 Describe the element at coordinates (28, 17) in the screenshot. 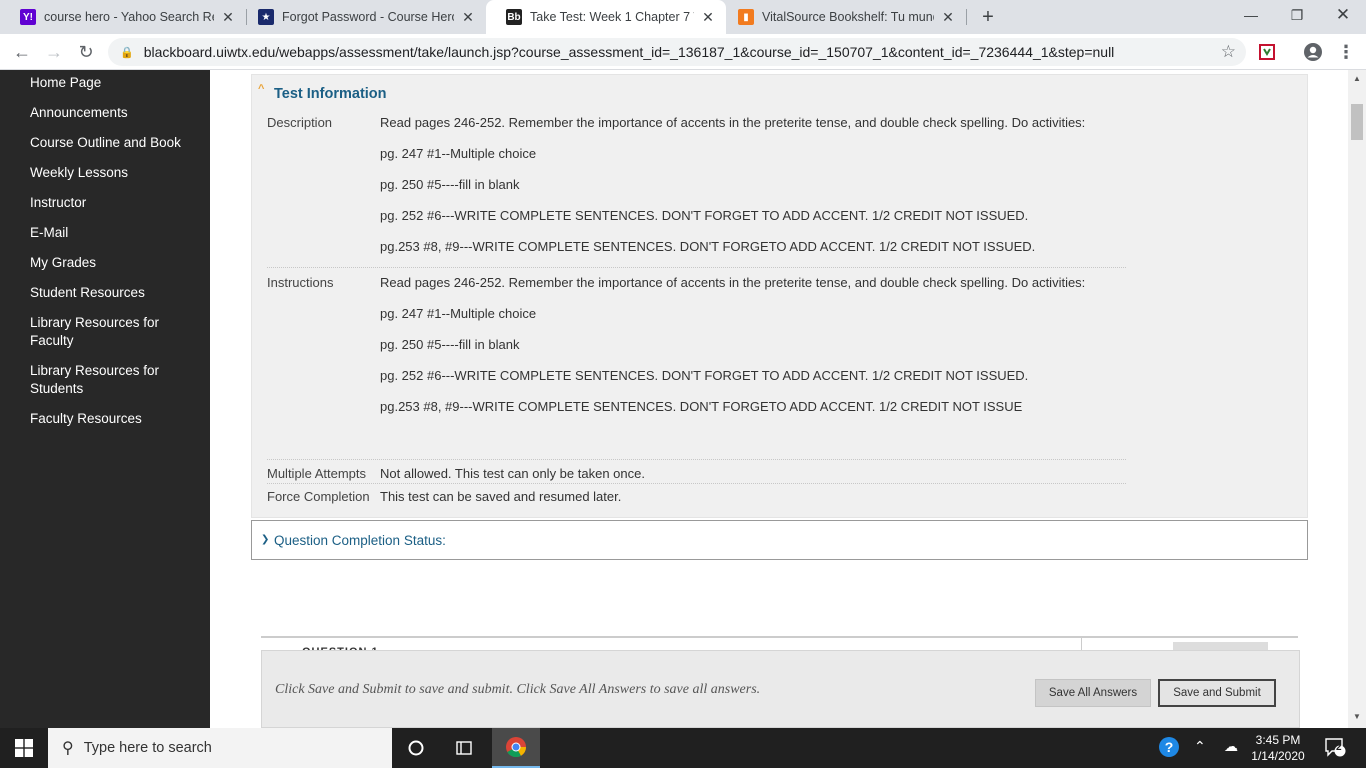

I see `yahoo-favicon-icon: Y!` at that location.